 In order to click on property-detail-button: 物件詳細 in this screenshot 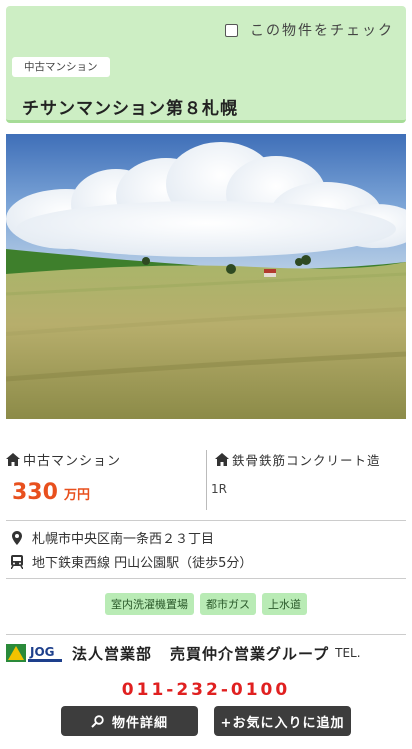, I will do `click(129, 721)`.